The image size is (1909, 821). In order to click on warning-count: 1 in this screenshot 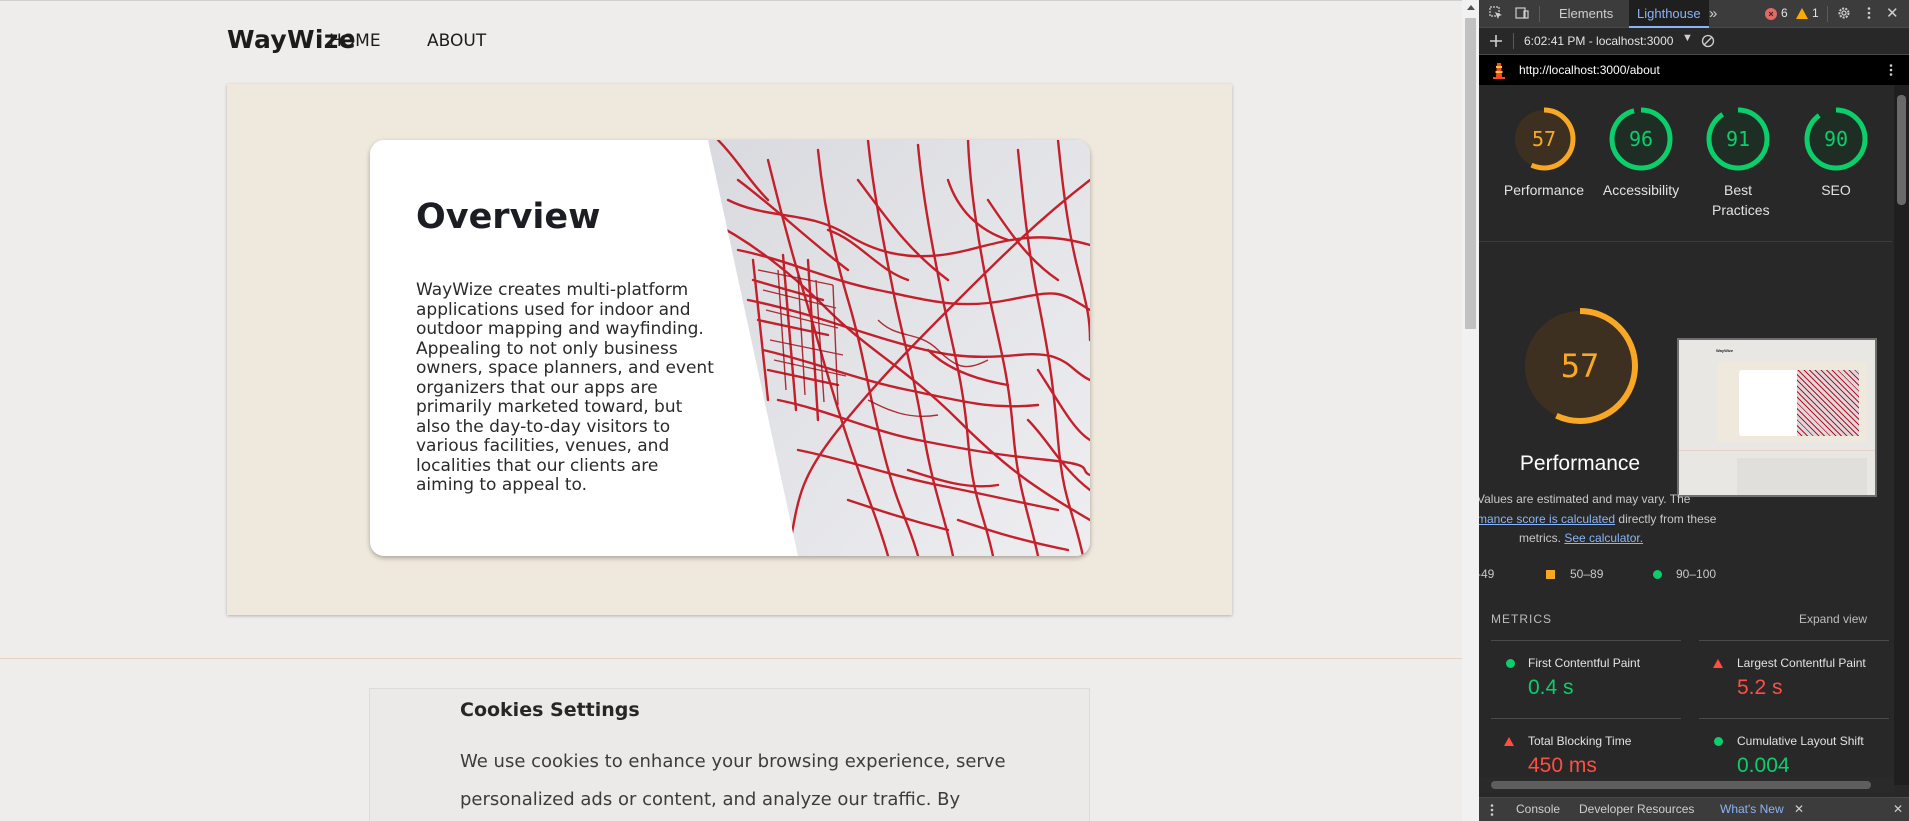, I will do `click(1815, 13)`.